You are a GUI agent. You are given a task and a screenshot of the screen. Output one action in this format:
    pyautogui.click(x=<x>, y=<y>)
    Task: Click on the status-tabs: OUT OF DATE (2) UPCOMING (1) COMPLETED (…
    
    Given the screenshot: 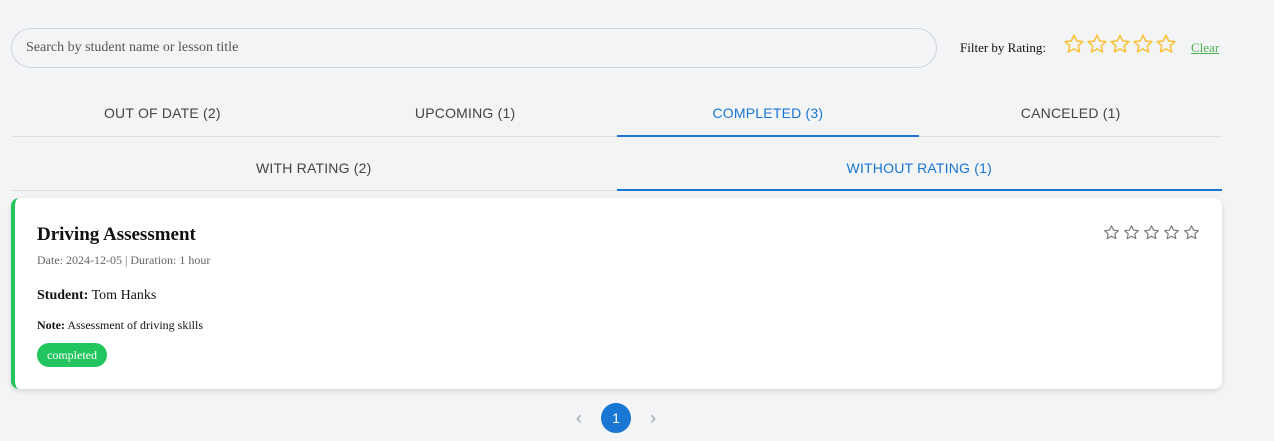 What is the action you would take?
    pyautogui.click(x=616, y=113)
    